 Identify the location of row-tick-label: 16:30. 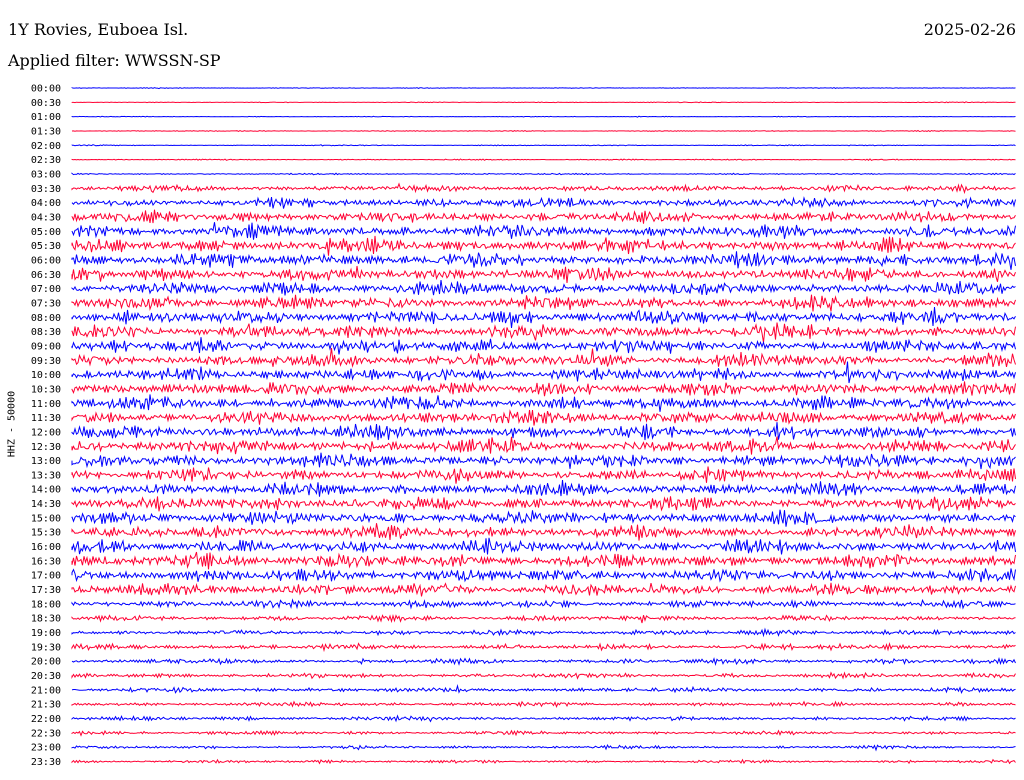
(46, 561).